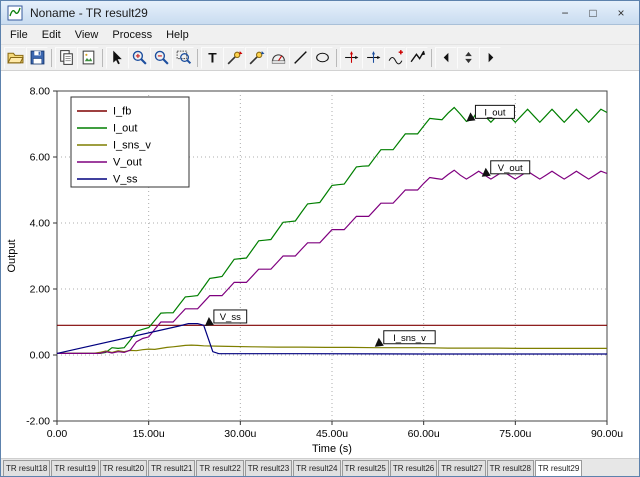 This screenshot has width=640, height=477. What do you see at coordinates (40, 92) in the screenshot?
I see `y-tick-label: 8.00` at bounding box center [40, 92].